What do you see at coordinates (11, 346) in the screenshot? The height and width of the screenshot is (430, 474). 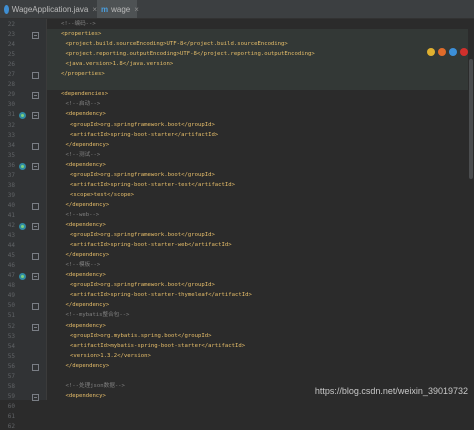 I see `line-number: 54` at bounding box center [11, 346].